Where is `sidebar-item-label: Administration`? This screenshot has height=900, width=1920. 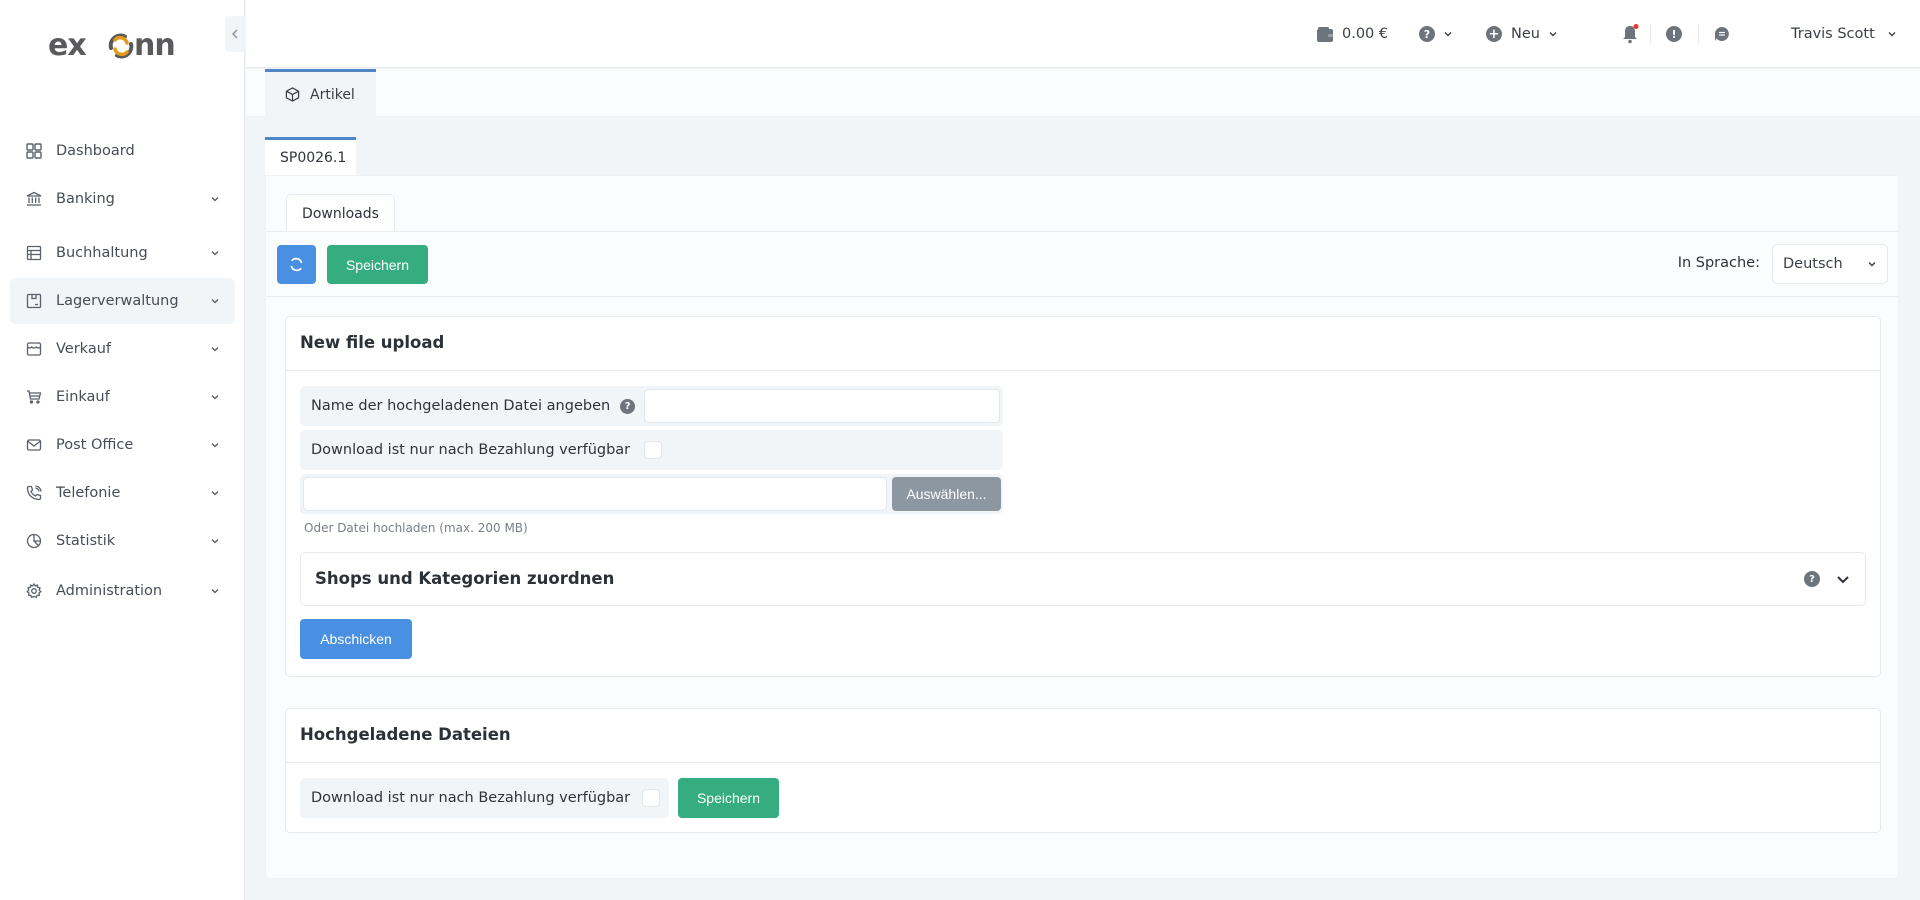 sidebar-item-label: Administration is located at coordinates (109, 591).